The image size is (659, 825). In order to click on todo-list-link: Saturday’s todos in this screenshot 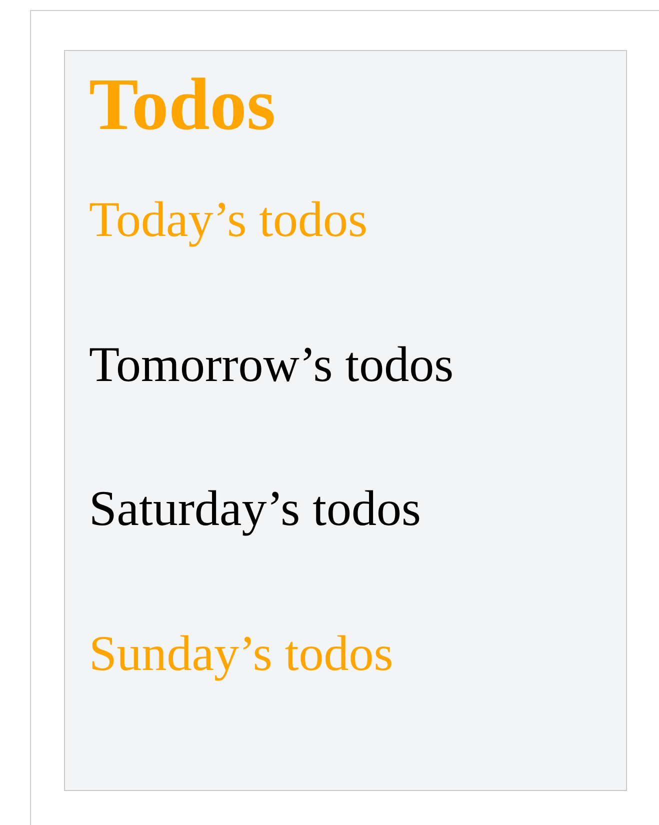, I will do `click(345, 509)`.